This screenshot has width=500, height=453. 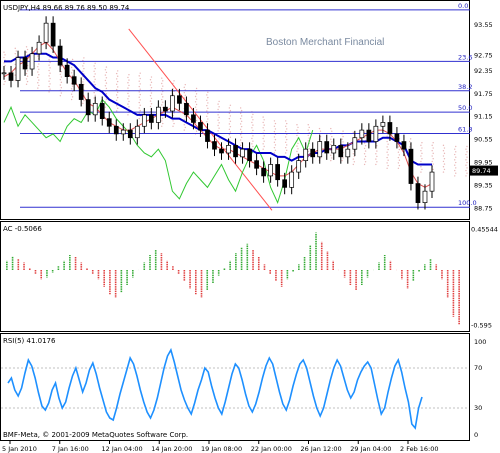 I want to click on fibo-label: 100.0, so click(x=467, y=203).